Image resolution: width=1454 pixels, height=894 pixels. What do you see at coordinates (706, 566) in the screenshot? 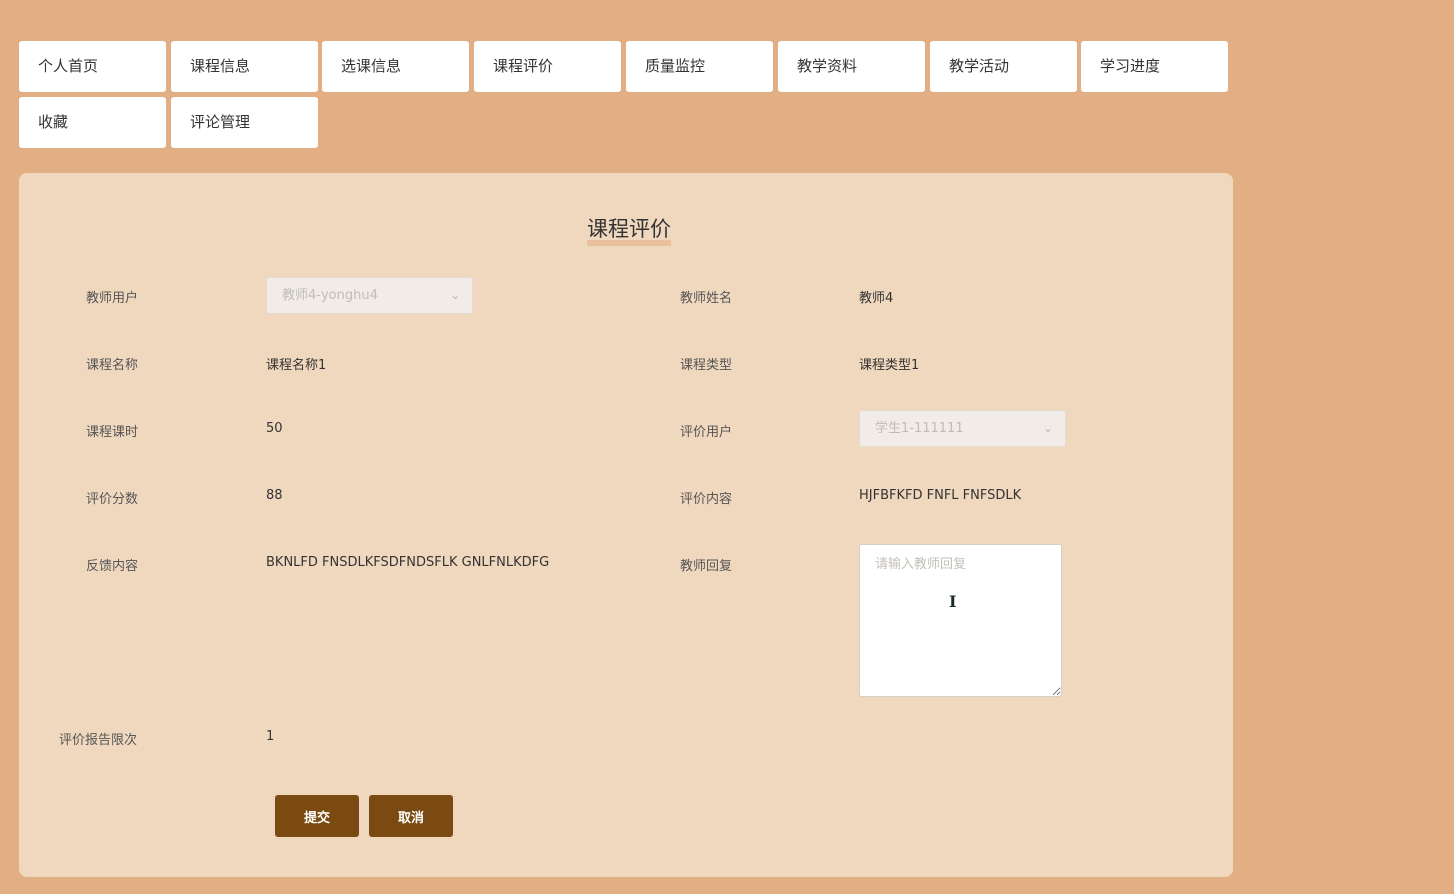
I see `teacher-reply-label: 教师回复` at bounding box center [706, 566].